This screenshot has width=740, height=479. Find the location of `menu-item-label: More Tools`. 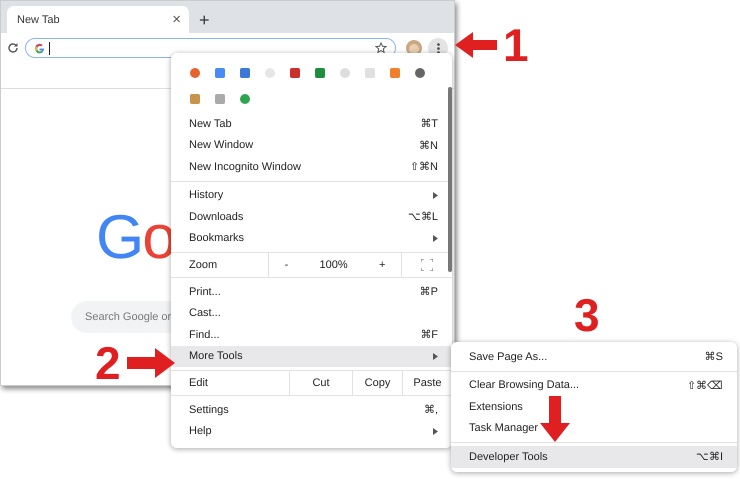

menu-item-label: More Tools is located at coordinates (216, 356).